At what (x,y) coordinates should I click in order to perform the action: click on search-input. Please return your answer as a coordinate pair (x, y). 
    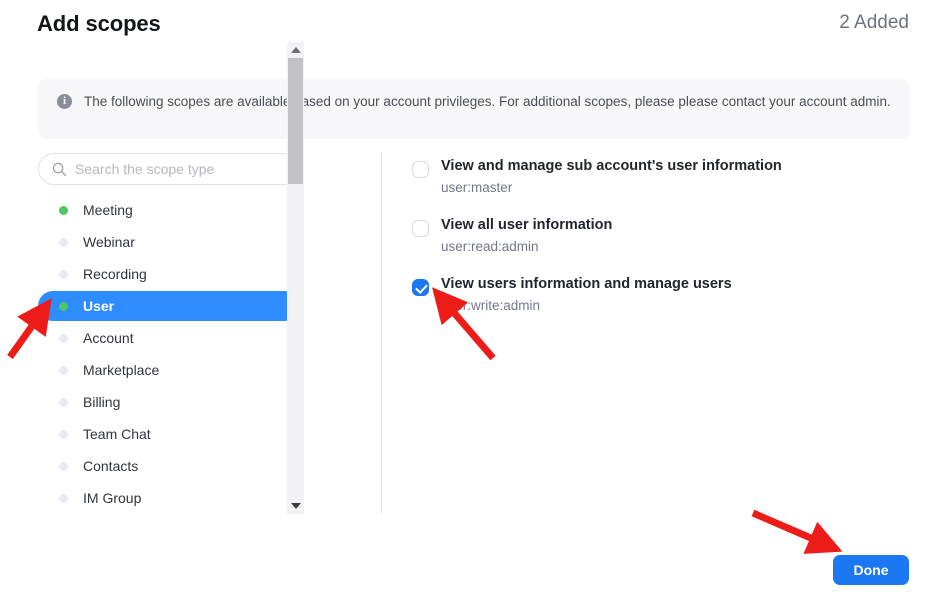
    Looking at the image, I should click on (182, 169).